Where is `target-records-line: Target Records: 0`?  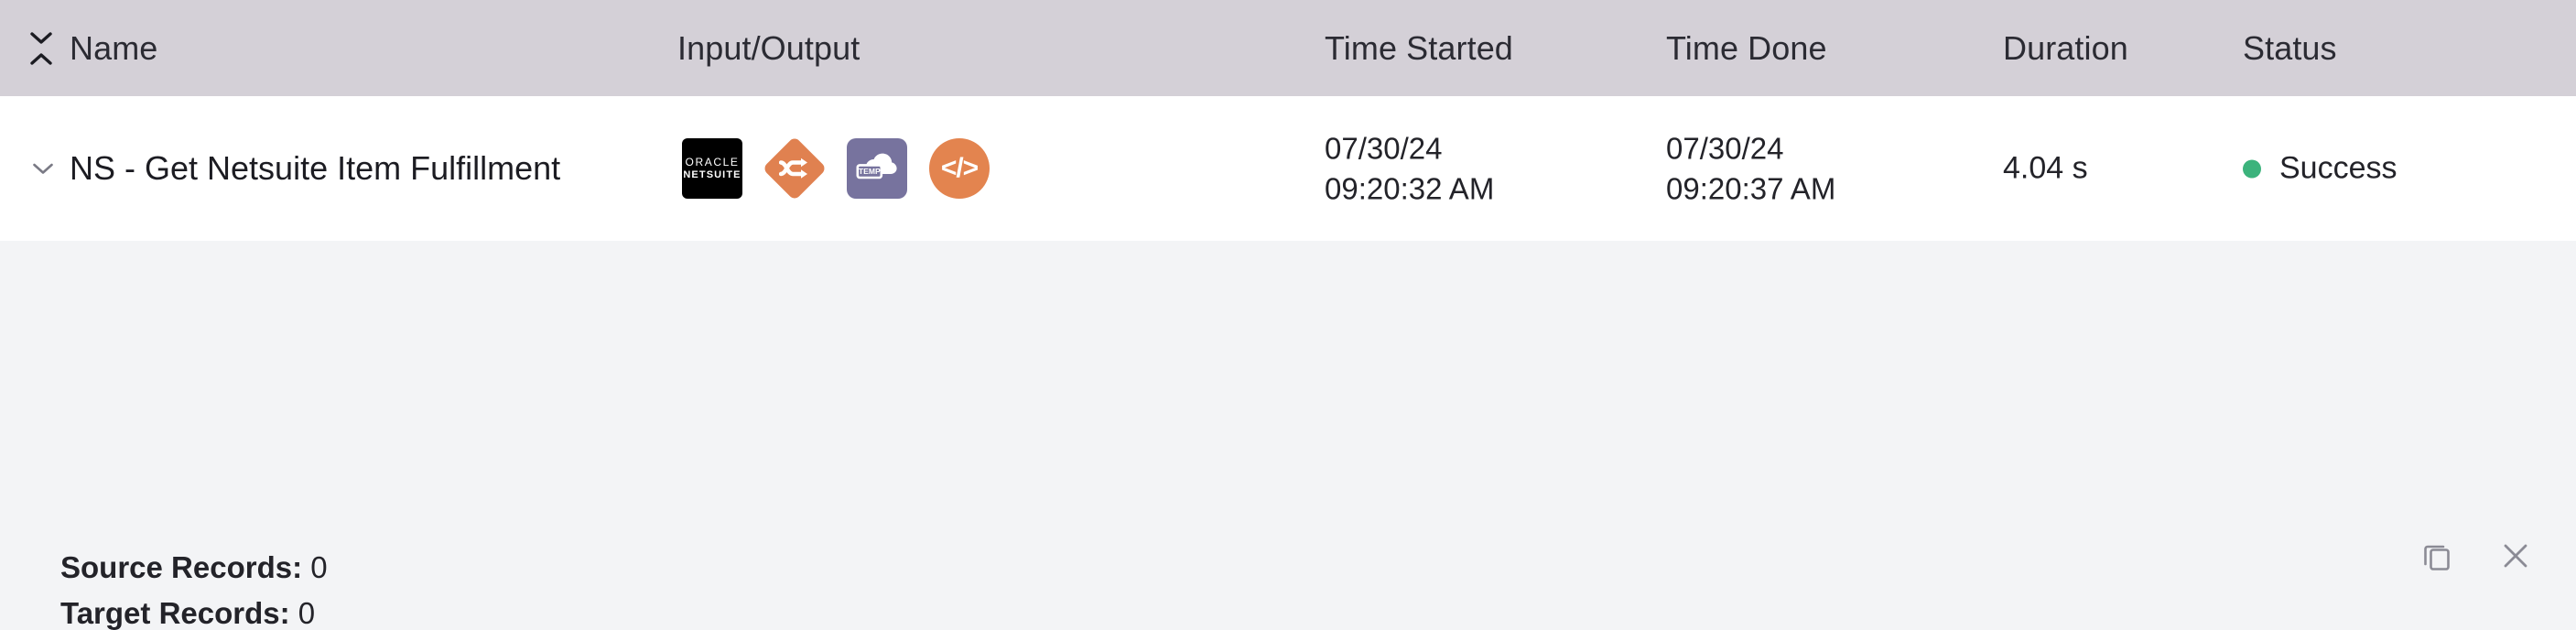 target-records-line: Target Records: 0 is located at coordinates (194, 610).